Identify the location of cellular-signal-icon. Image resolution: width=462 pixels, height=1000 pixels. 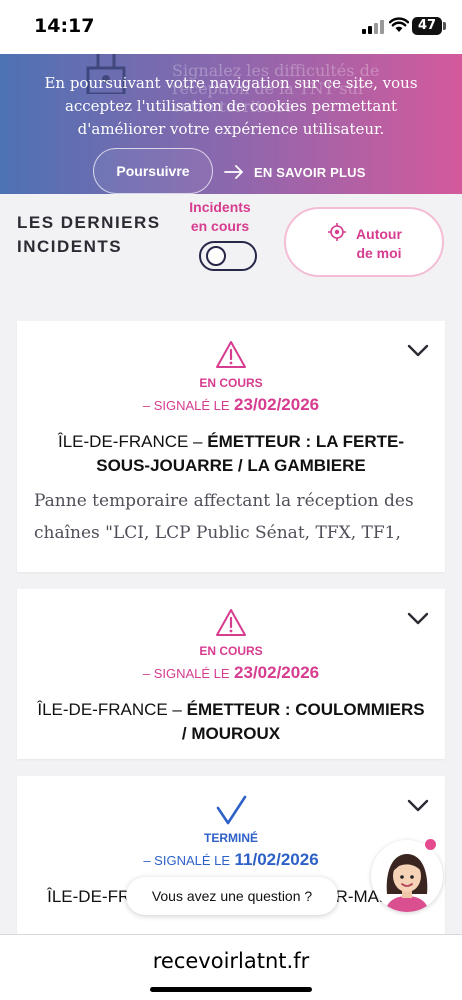
(373, 27).